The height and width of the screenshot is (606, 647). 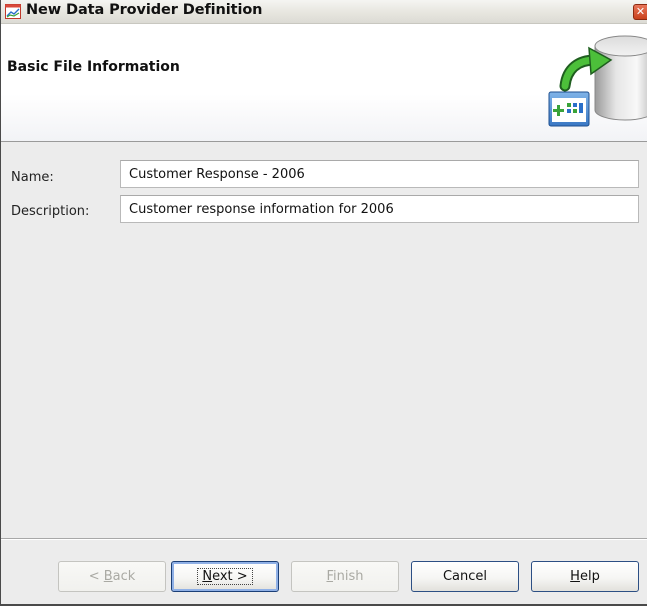 I want to click on next-button-focus: Next >, so click(x=225, y=576).